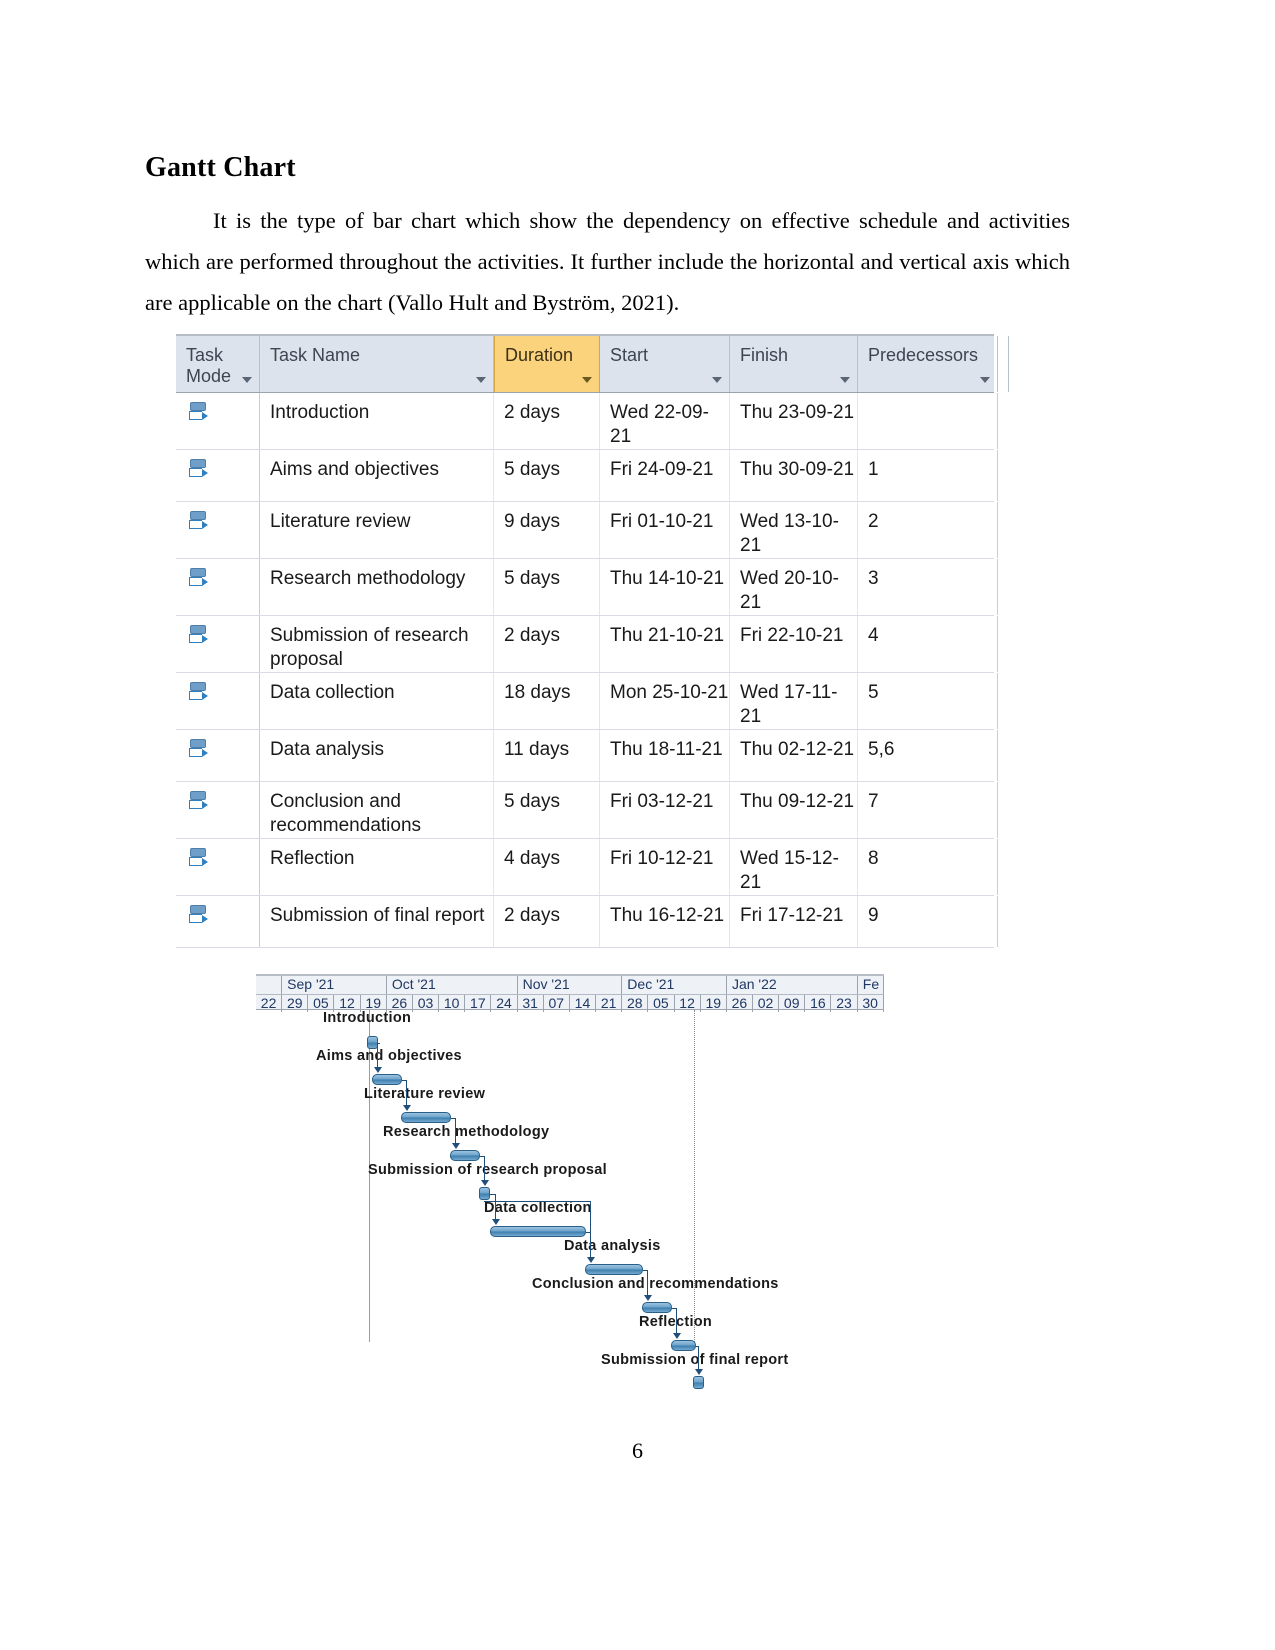  What do you see at coordinates (794, 587) in the screenshot?
I see `cell-finish: Wed 20-10-21` at bounding box center [794, 587].